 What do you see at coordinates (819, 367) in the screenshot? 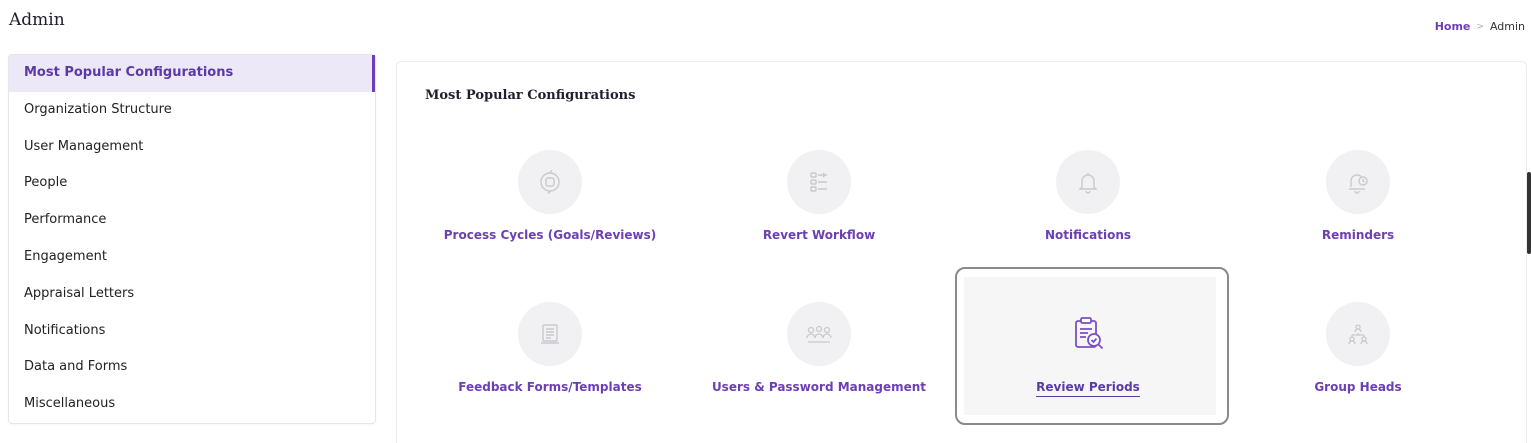
I see `tile-users-password: Users & Password Management` at bounding box center [819, 367].